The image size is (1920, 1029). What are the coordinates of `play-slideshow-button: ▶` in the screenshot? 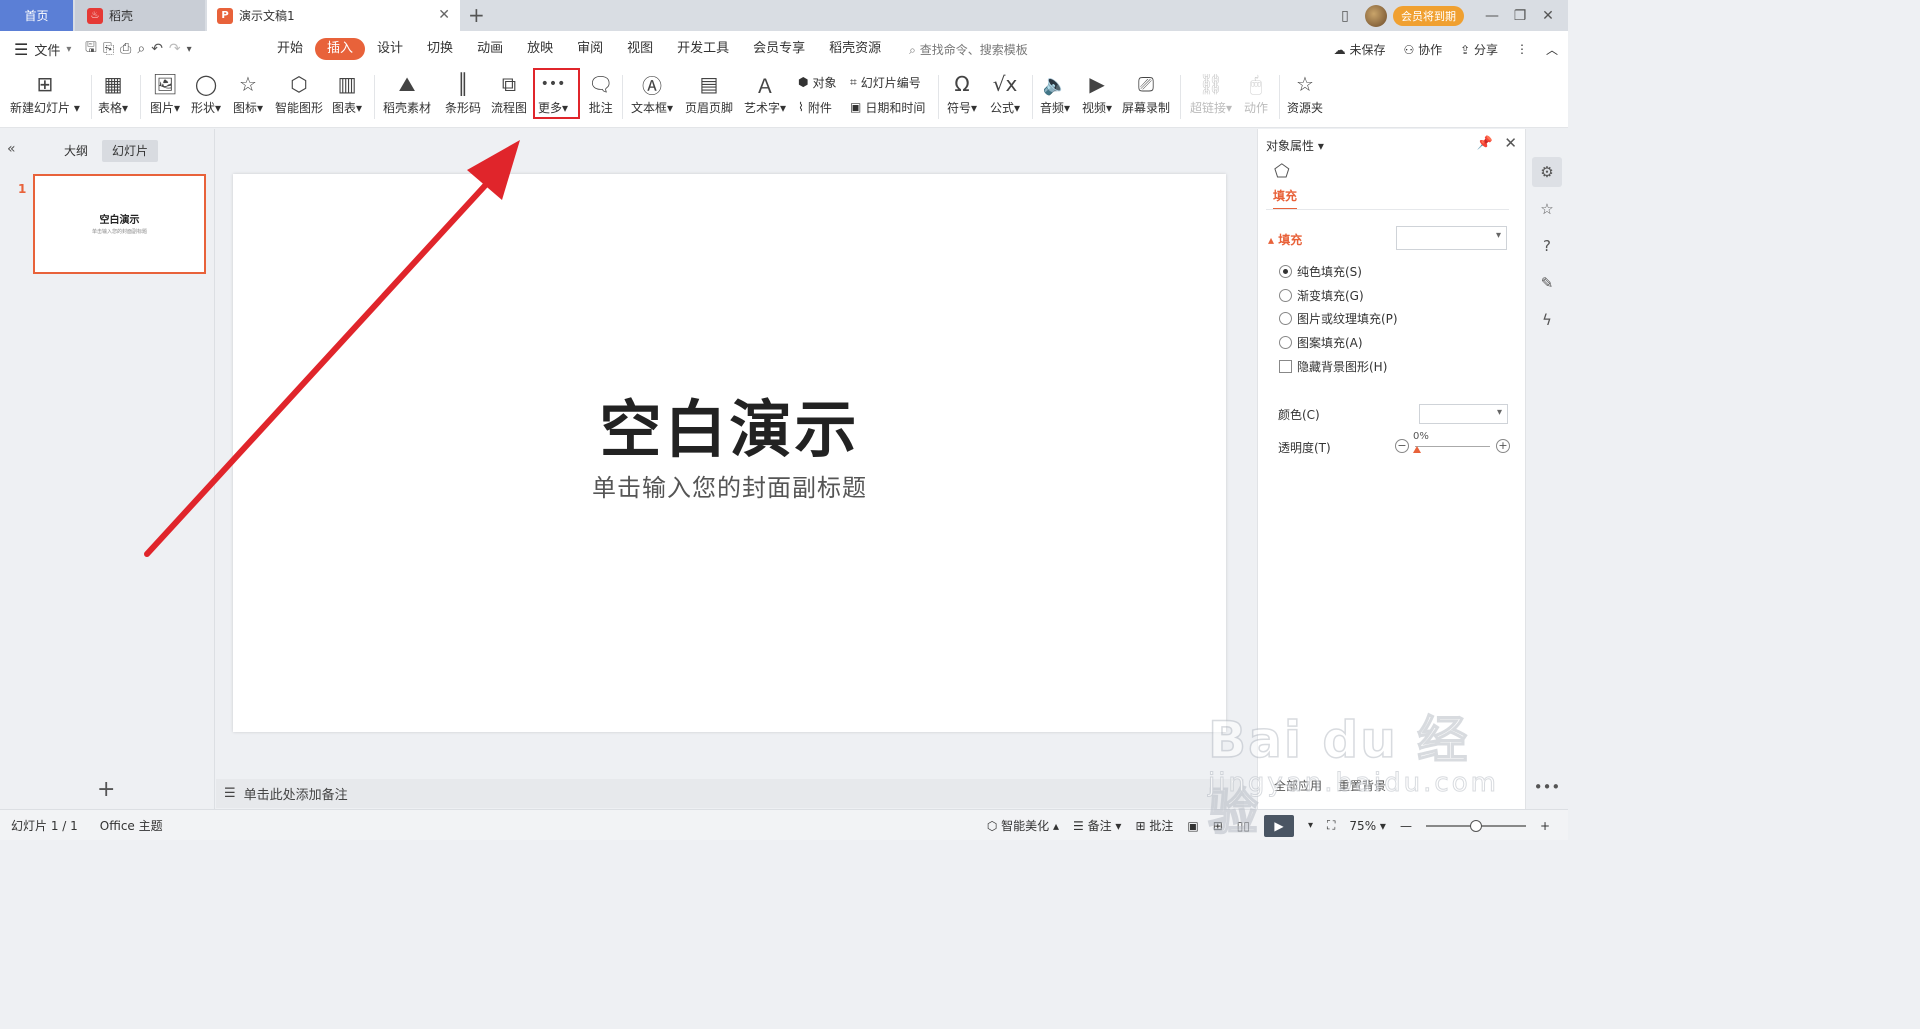 It's located at (1278, 825).